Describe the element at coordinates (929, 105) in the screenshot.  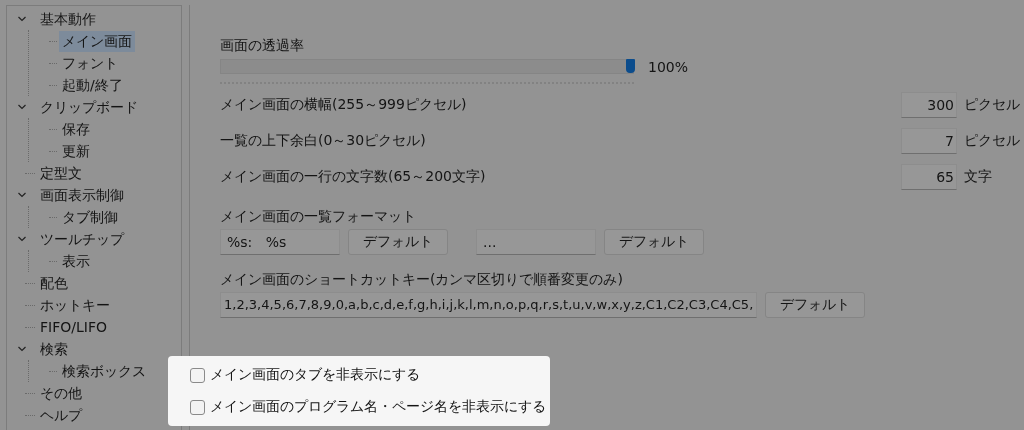
I see `number-field: 300` at that location.